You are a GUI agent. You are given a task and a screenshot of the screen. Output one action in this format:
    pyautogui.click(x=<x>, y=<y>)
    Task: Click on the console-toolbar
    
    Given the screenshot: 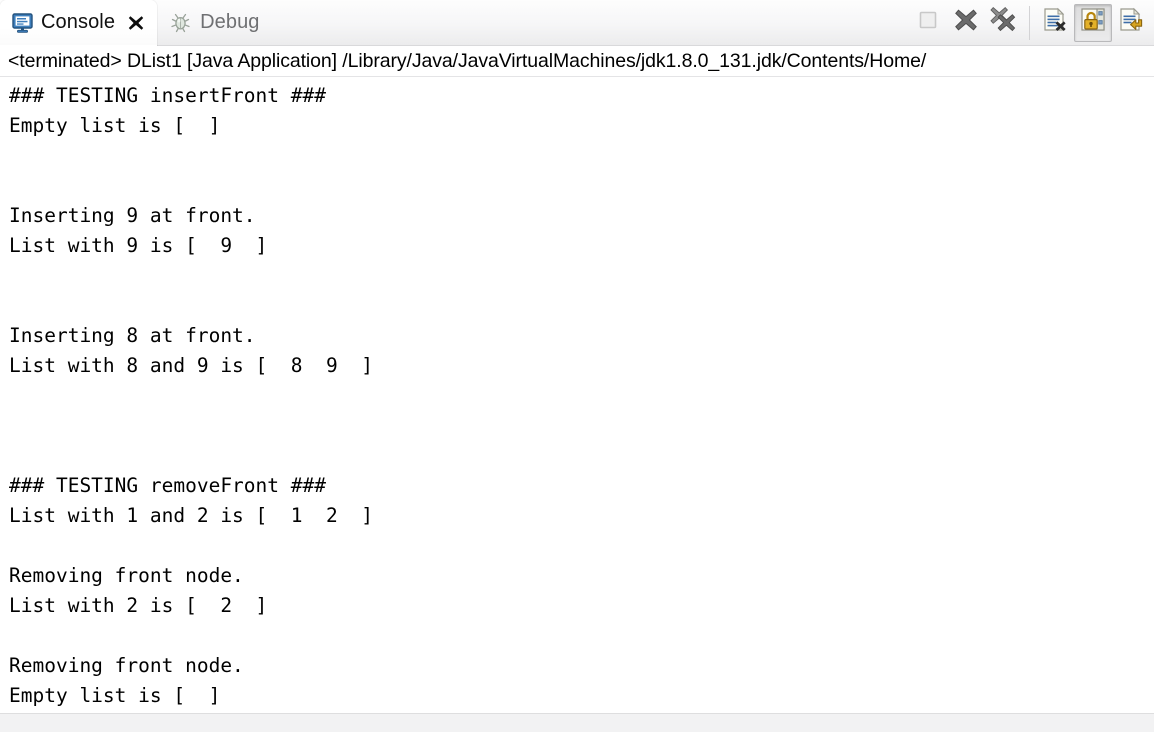 What is the action you would take?
    pyautogui.click(x=1031, y=22)
    